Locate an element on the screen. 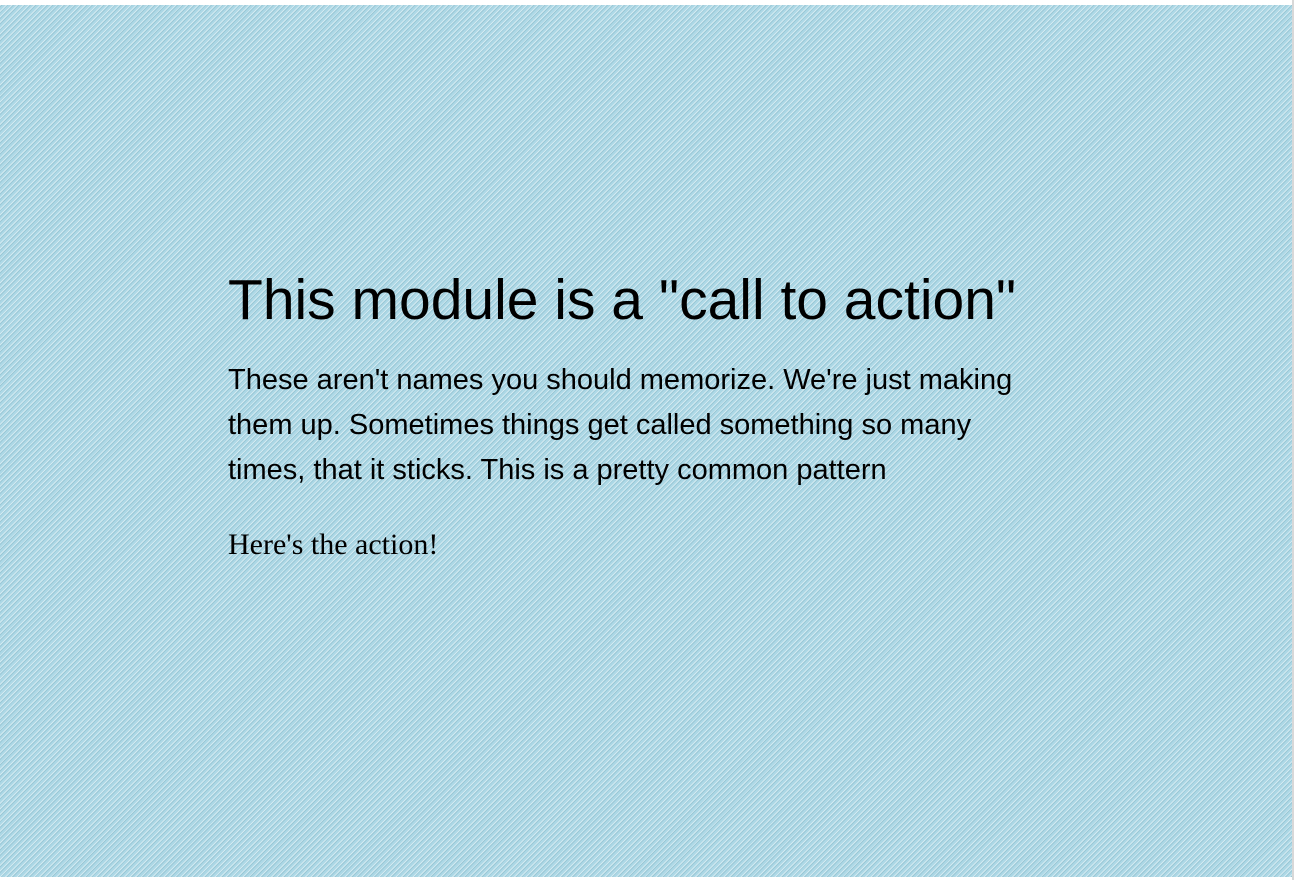  cta-action-link: Here's the action! is located at coordinates (333, 545).